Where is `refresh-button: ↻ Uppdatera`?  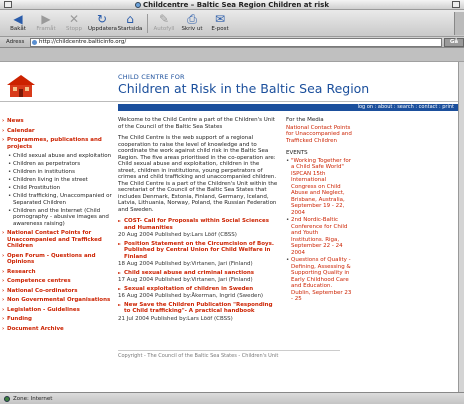 refresh-button: ↻ Uppdatera is located at coordinates (103, 24).